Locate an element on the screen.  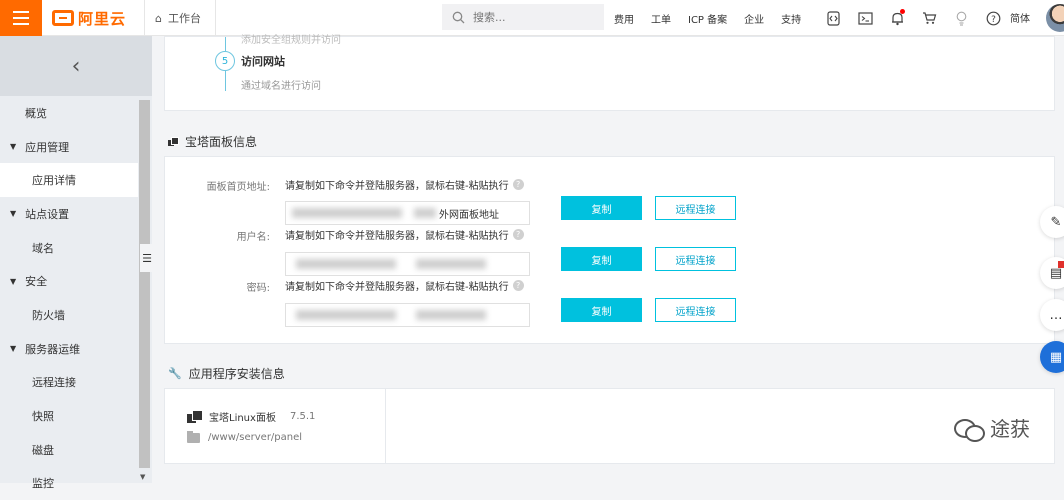
aliyun-logo-icon is located at coordinates (63, 18).